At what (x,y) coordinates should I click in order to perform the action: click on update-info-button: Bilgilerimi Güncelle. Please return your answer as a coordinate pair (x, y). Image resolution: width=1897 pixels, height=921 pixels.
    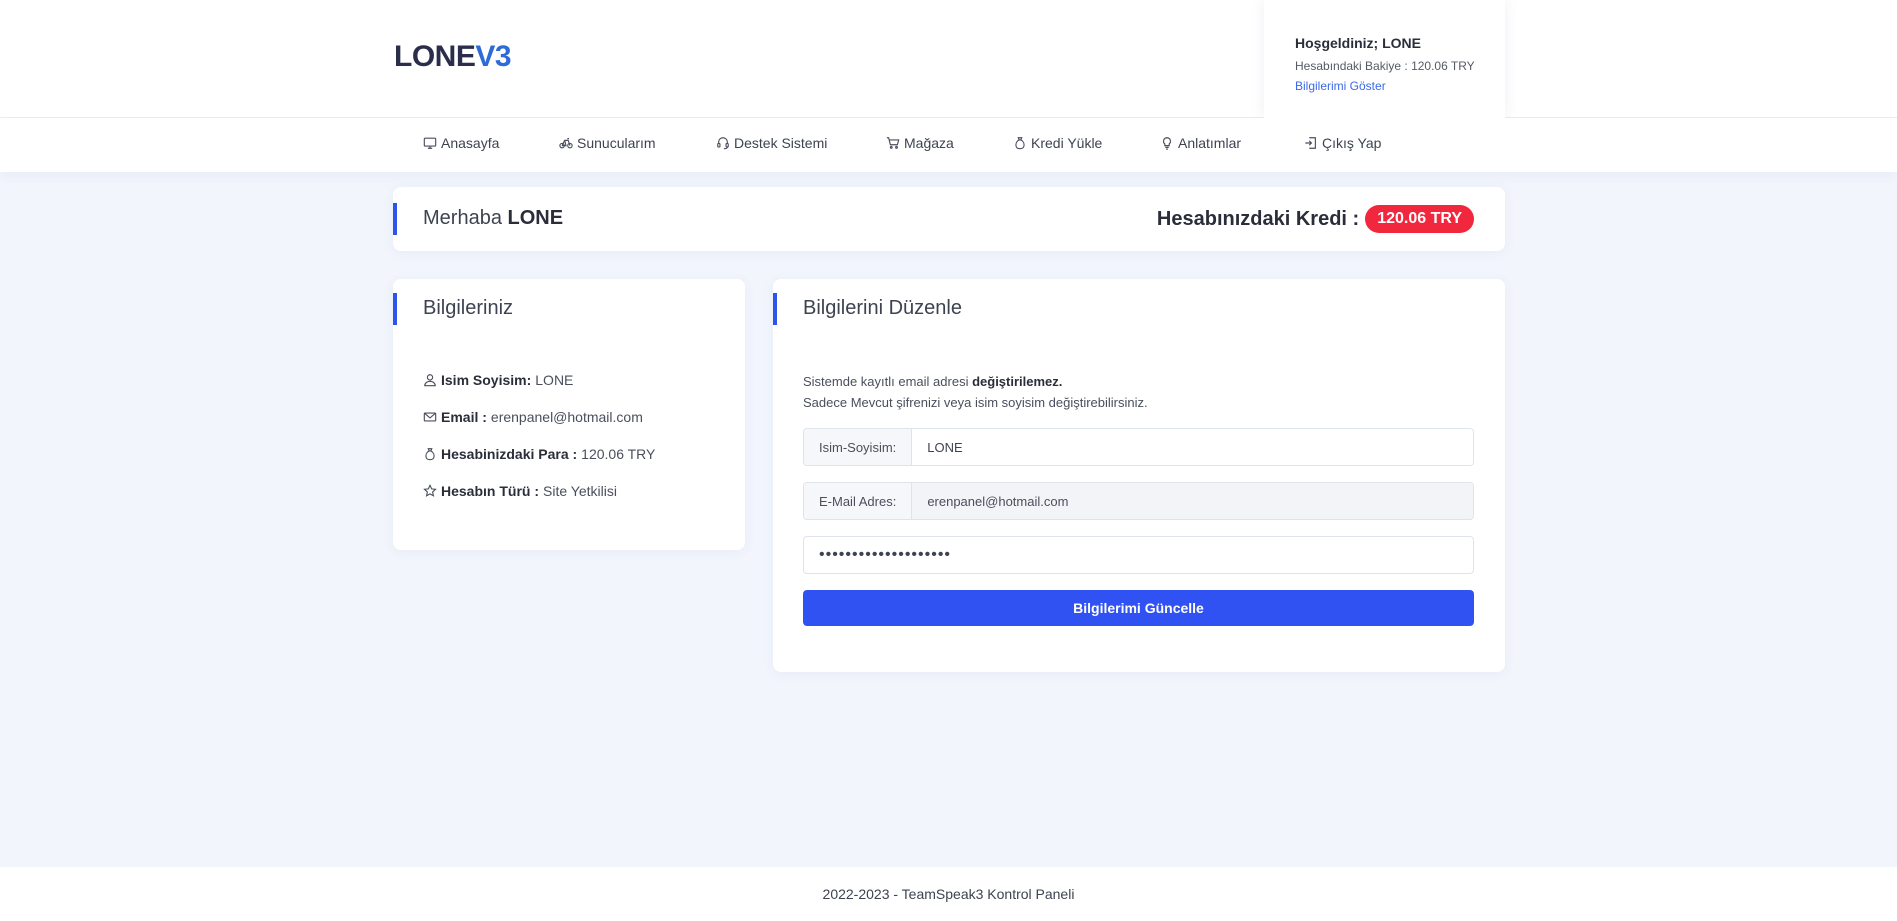
    Looking at the image, I should click on (1138, 608).